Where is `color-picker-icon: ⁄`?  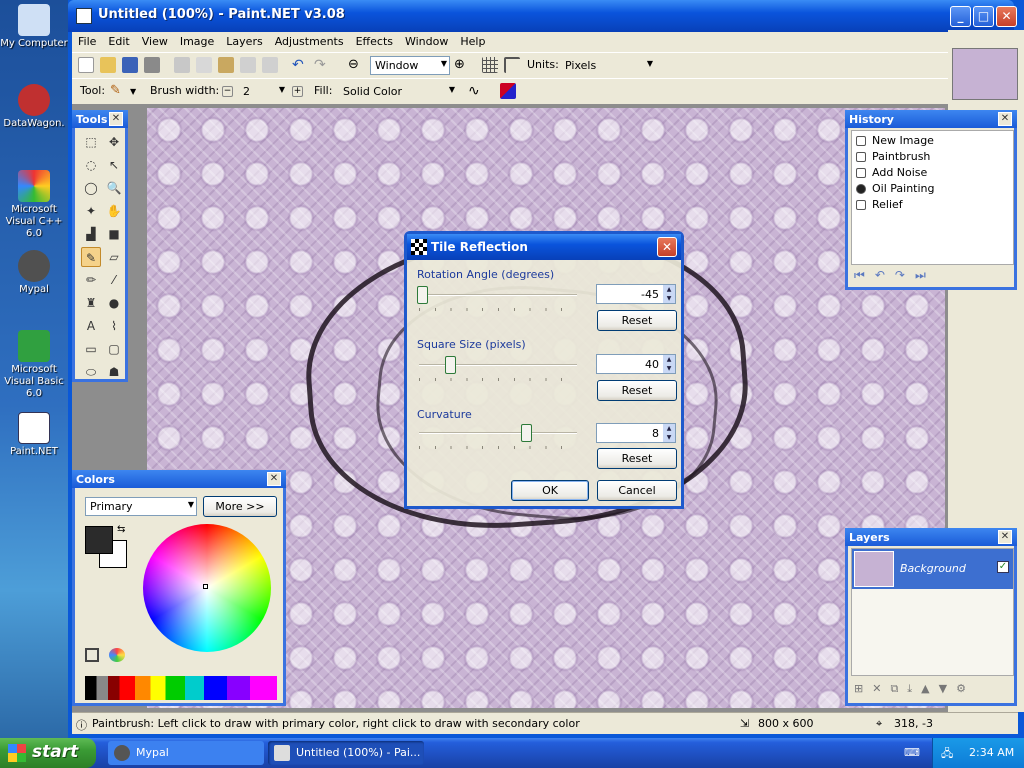 color-picker-icon: ⁄ is located at coordinates (114, 280).